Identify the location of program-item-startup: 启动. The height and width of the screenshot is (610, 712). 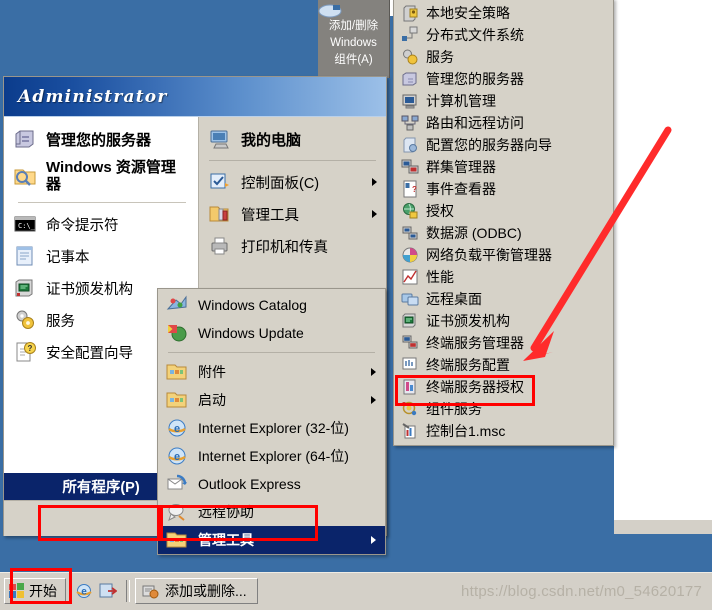
(271, 400).